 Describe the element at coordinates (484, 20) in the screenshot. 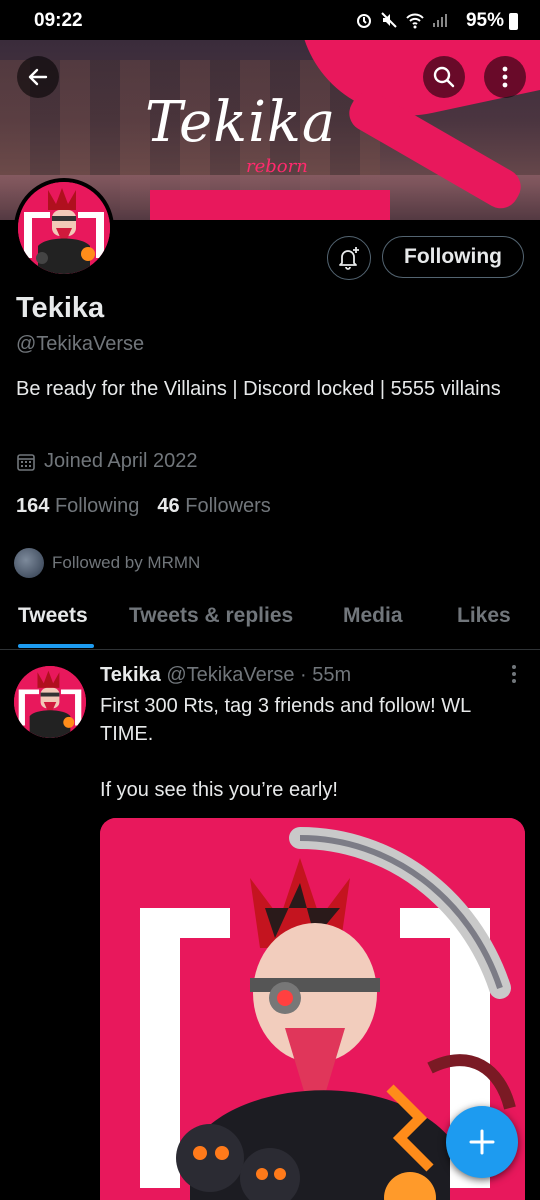

I see `battery-percent: 95%` at that location.